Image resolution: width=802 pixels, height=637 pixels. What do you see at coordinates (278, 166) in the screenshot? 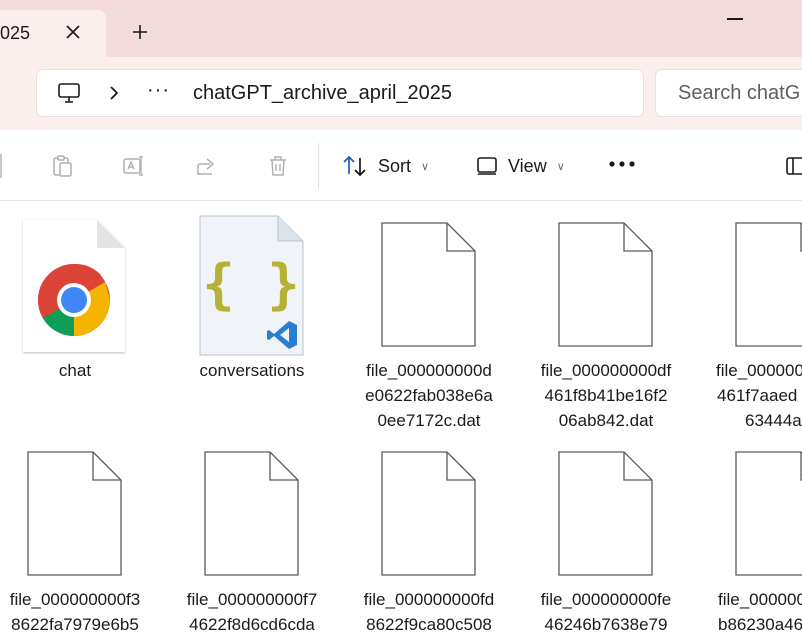
I see `delete-icon` at bounding box center [278, 166].